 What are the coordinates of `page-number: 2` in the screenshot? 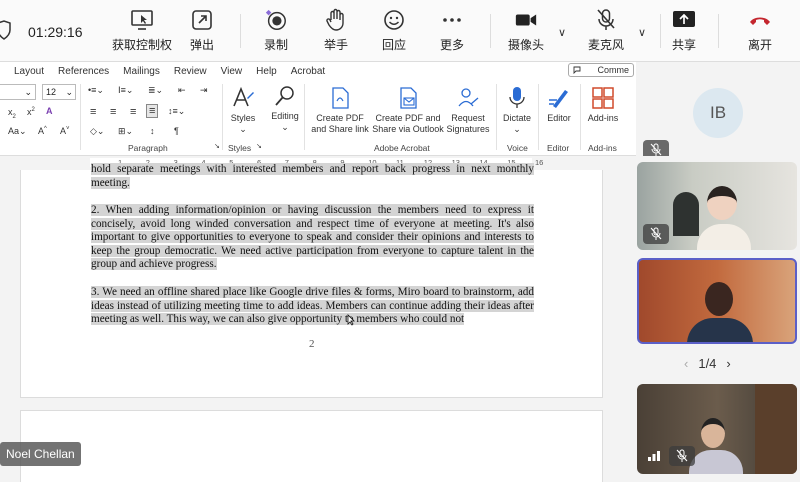 It's located at (312, 344).